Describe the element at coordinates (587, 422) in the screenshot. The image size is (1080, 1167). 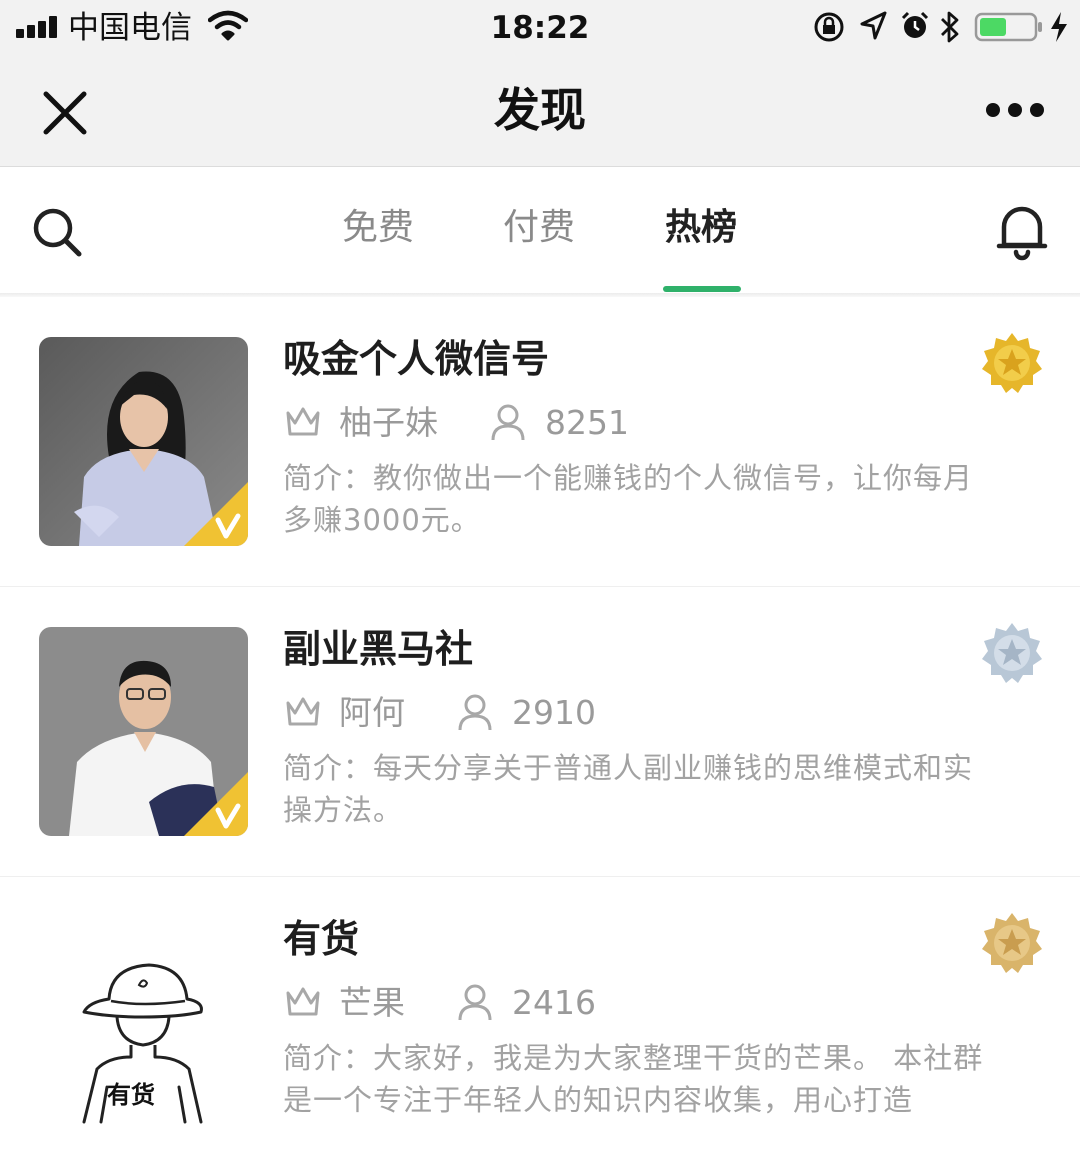
I see `member-count: 8251` at that location.